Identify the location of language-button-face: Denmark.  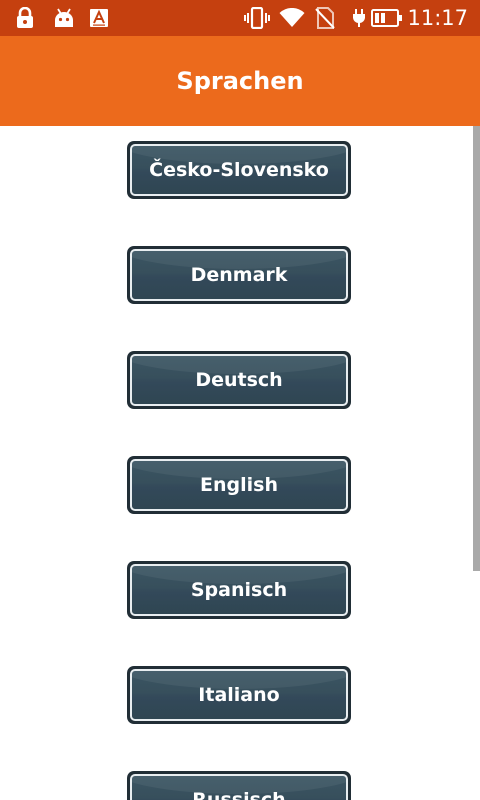
(239, 275).